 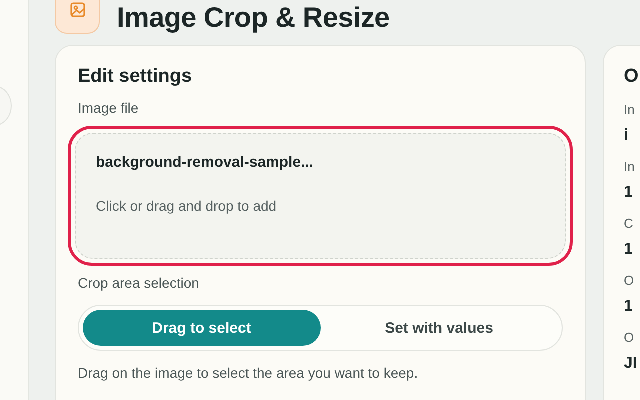 I want to click on crop-mode-tab: Drag to select, so click(x=201, y=328).